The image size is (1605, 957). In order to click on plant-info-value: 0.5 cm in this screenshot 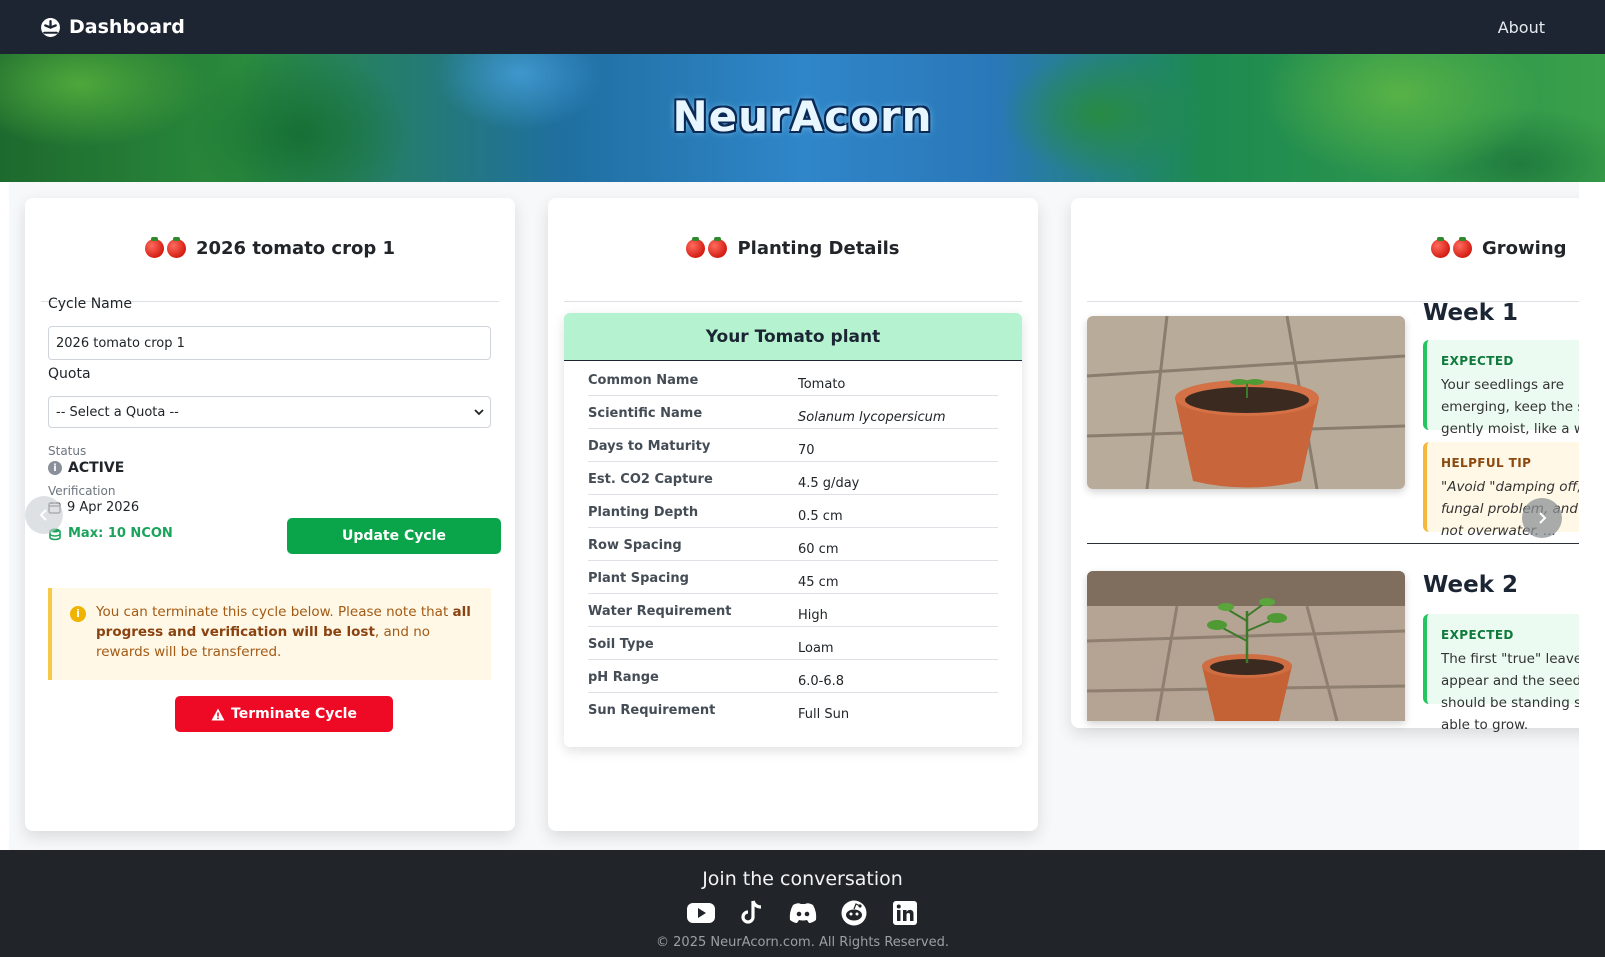, I will do `click(820, 516)`.